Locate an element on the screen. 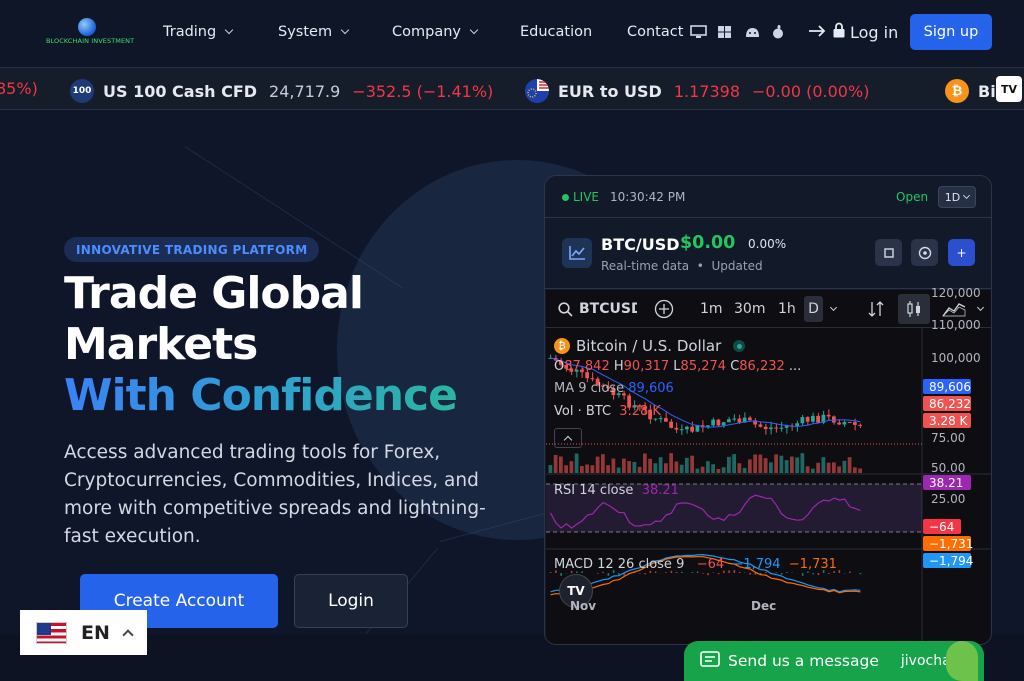  chart-type-more is located at coordinates (980, 309).